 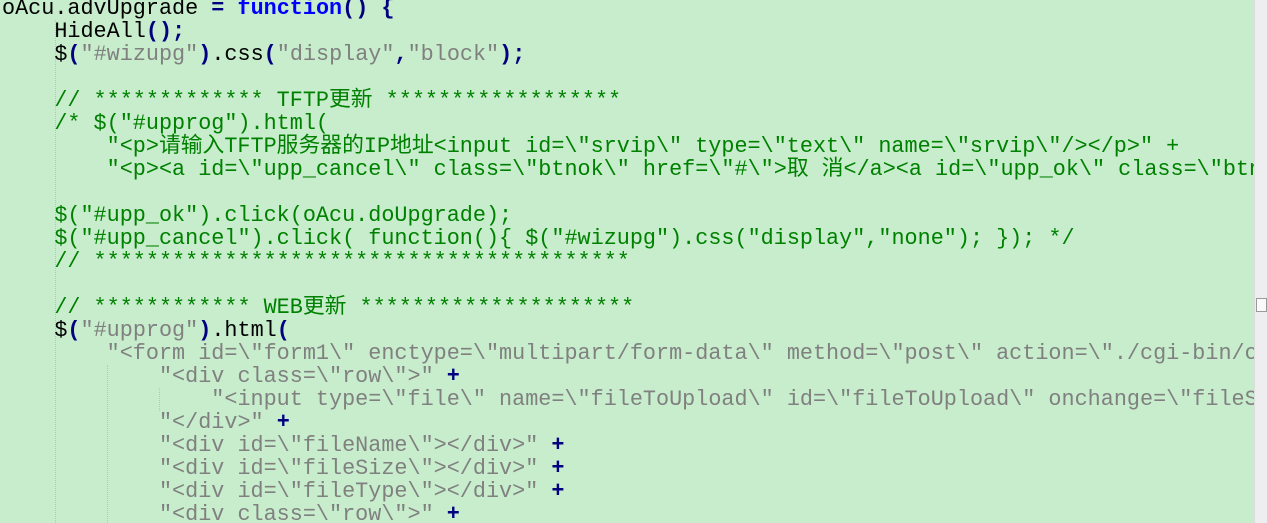 I want to click on code-line: HideAll();, so click(x=628, y=31).